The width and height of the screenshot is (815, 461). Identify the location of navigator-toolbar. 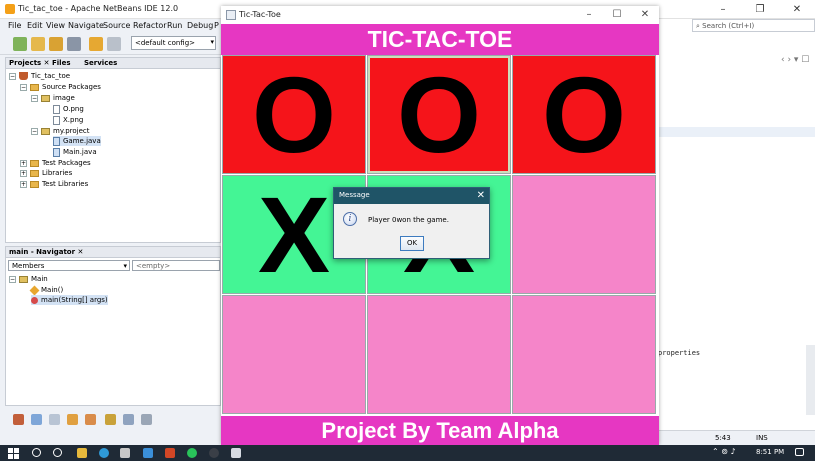
(113, 420).